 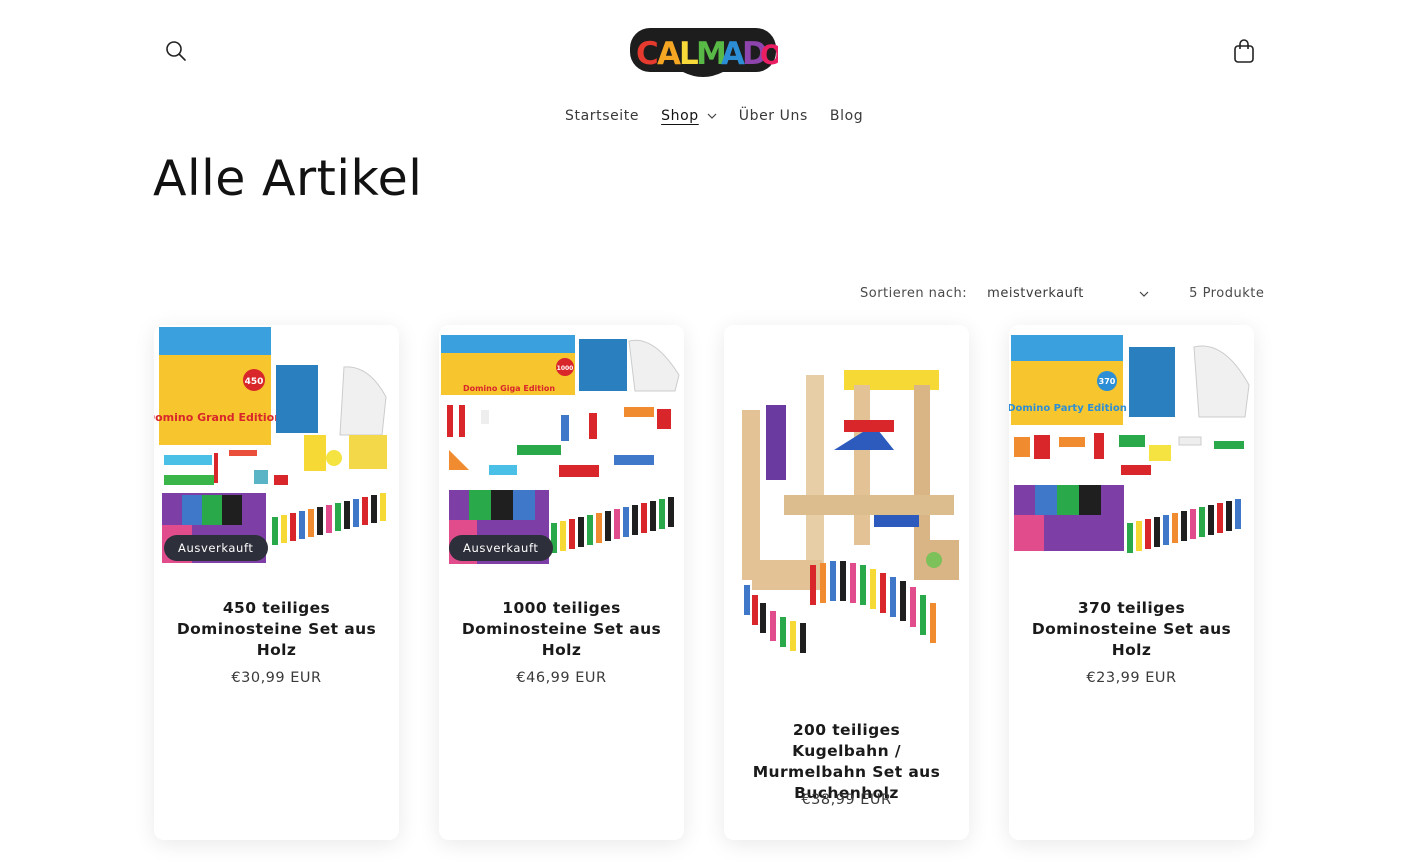 I want to click on sort-selected-value: meistverkauft, so click(x=1035, y=293).